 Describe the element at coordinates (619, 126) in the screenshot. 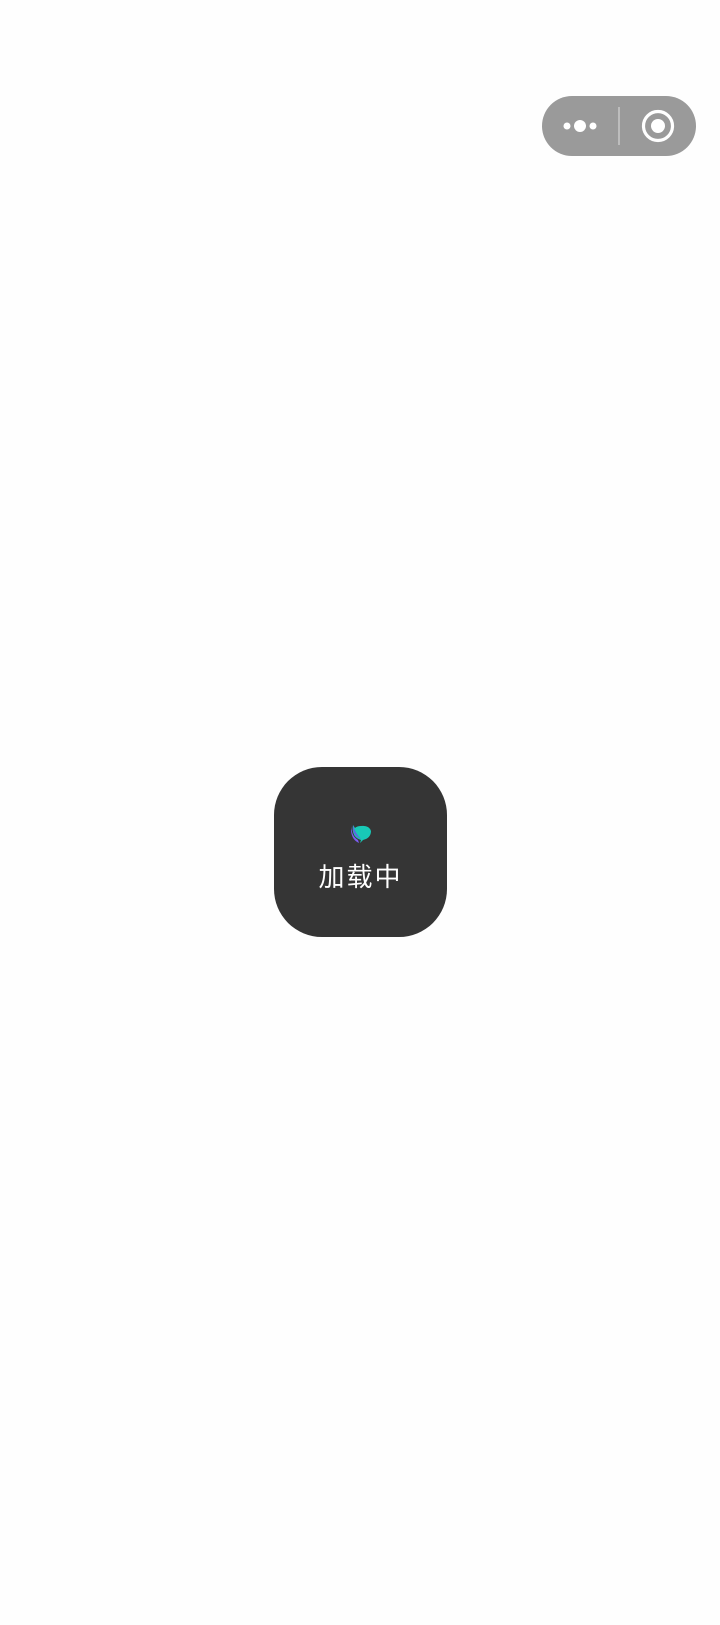

I see `miniprogram-capsule` at that location.